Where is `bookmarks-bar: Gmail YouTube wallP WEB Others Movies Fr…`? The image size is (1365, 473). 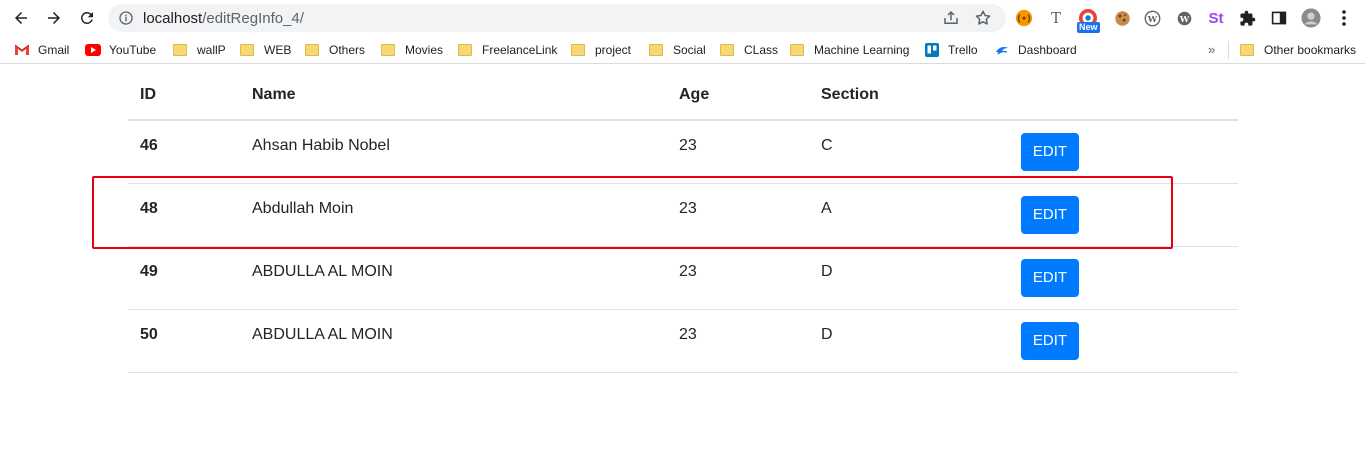
bookmarks-bar: Gmail YouTube wallP WEB Others Movies Fr… is located at coordinates (682, 50).